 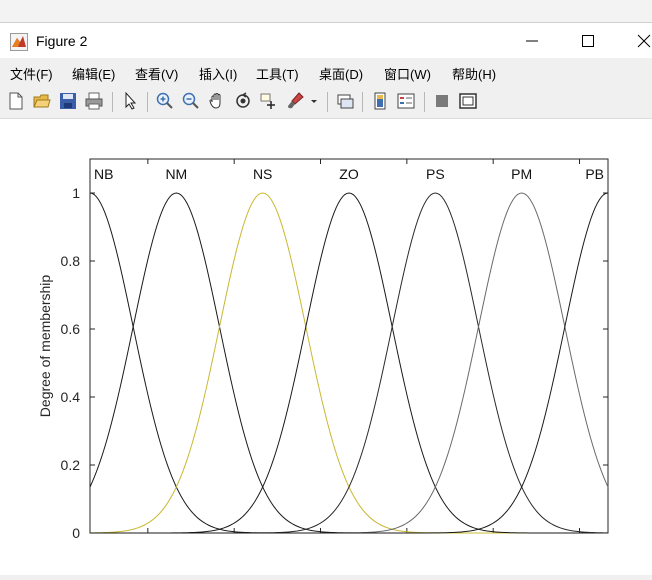 What do you see at coordinates (380, 101) in the screenshot?
I see `colorbar-icon` at bounding box center [380, 101].